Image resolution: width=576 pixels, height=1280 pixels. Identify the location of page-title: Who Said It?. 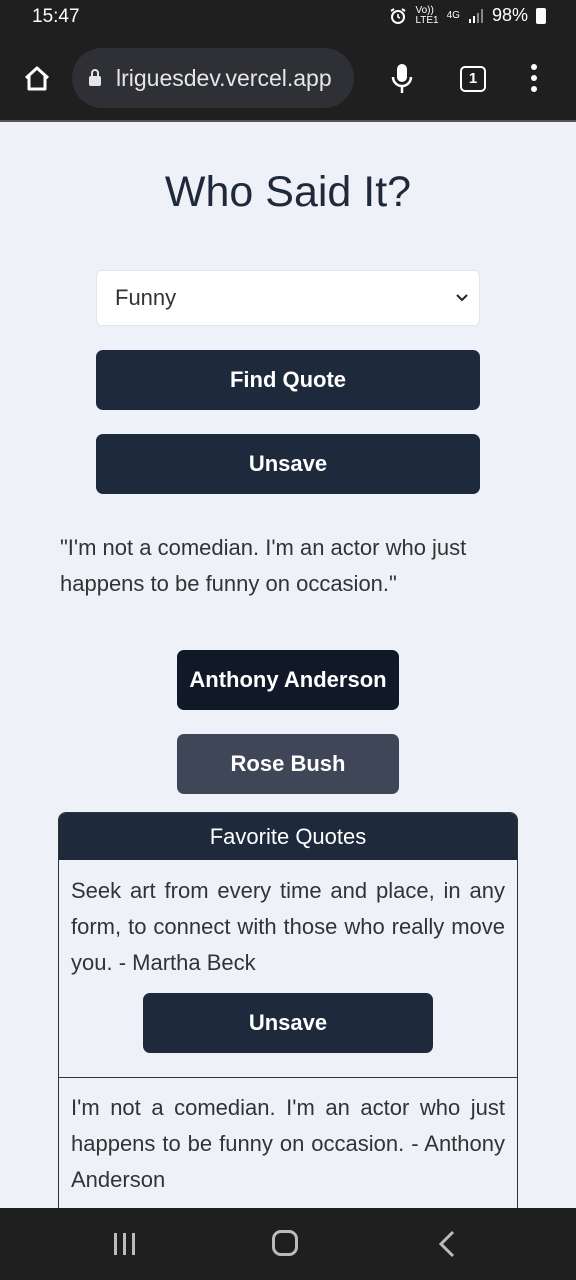
(288, 192).